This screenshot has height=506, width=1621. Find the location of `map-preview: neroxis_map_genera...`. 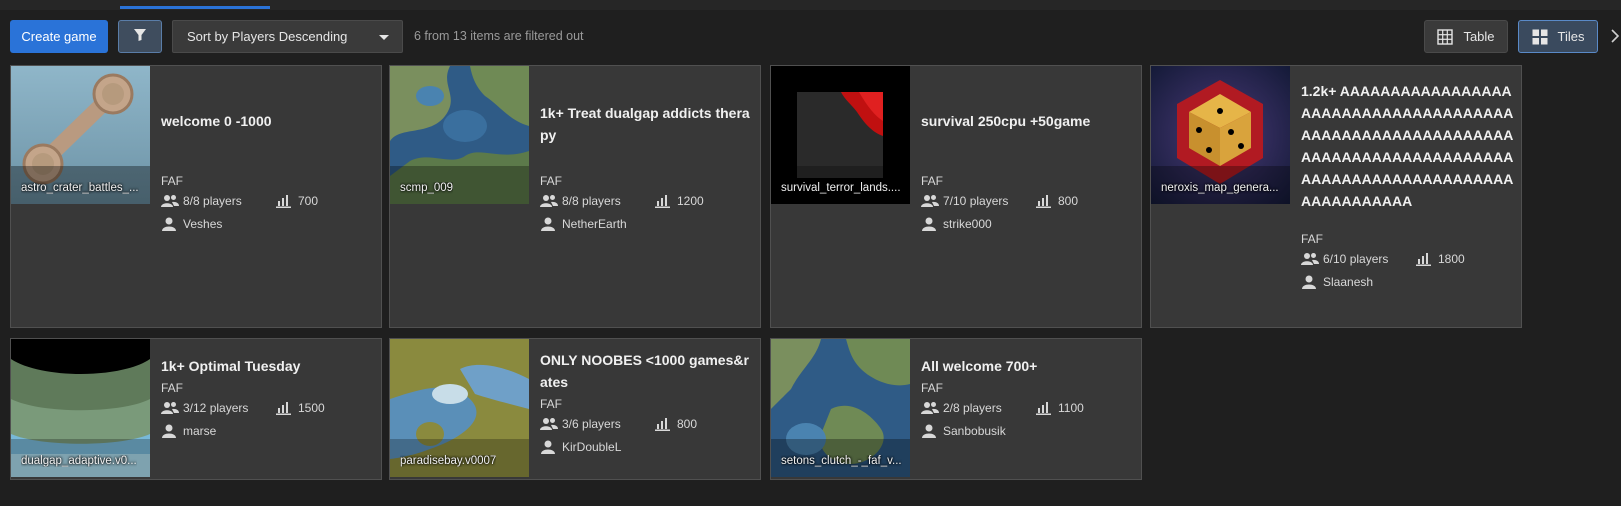

map-preview: neroxis_map_genera... is located at coordinates (1220, 135).